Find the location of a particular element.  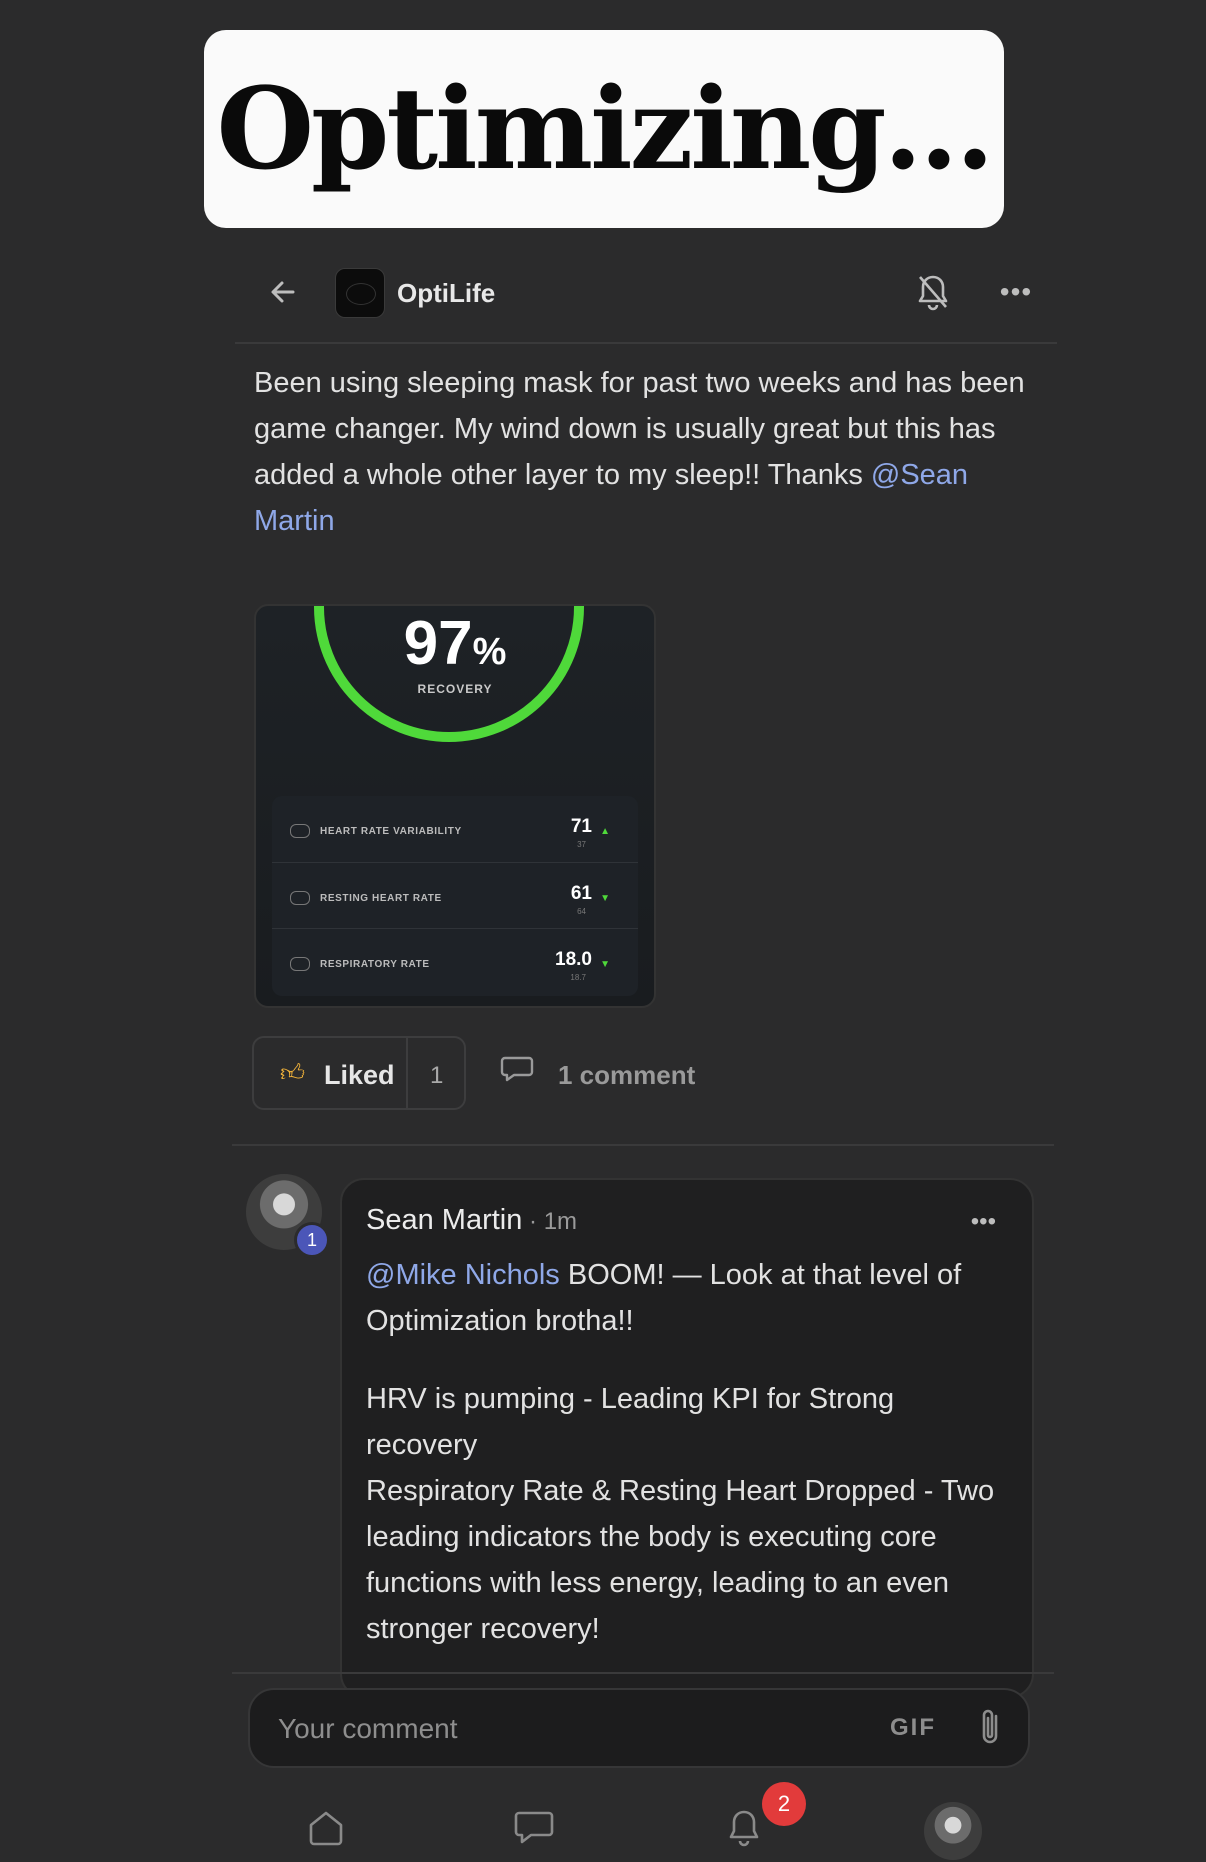

comment-count-label: 1 comment is located at coordinates (627, 1075).